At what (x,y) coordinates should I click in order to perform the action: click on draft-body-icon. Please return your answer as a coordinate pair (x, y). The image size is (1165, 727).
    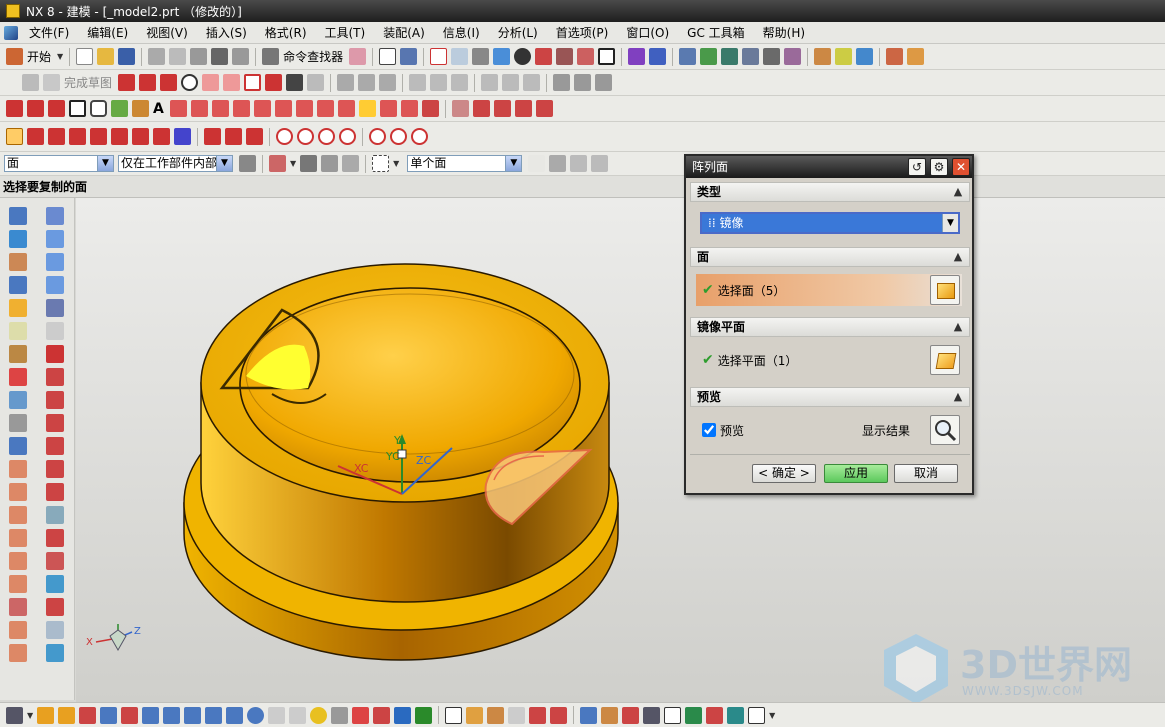
    Looking at the image, I should click on (475, 715).